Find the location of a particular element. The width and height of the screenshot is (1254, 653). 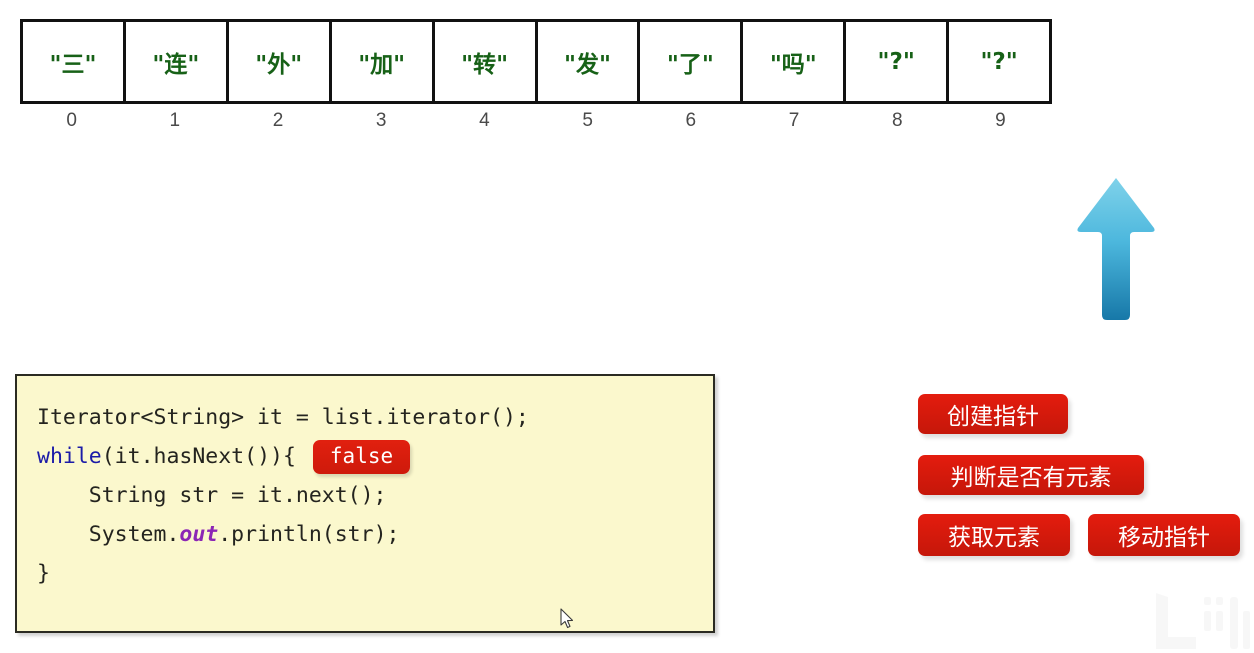

code-text: .println(str); is located at coordinates (309, 534).